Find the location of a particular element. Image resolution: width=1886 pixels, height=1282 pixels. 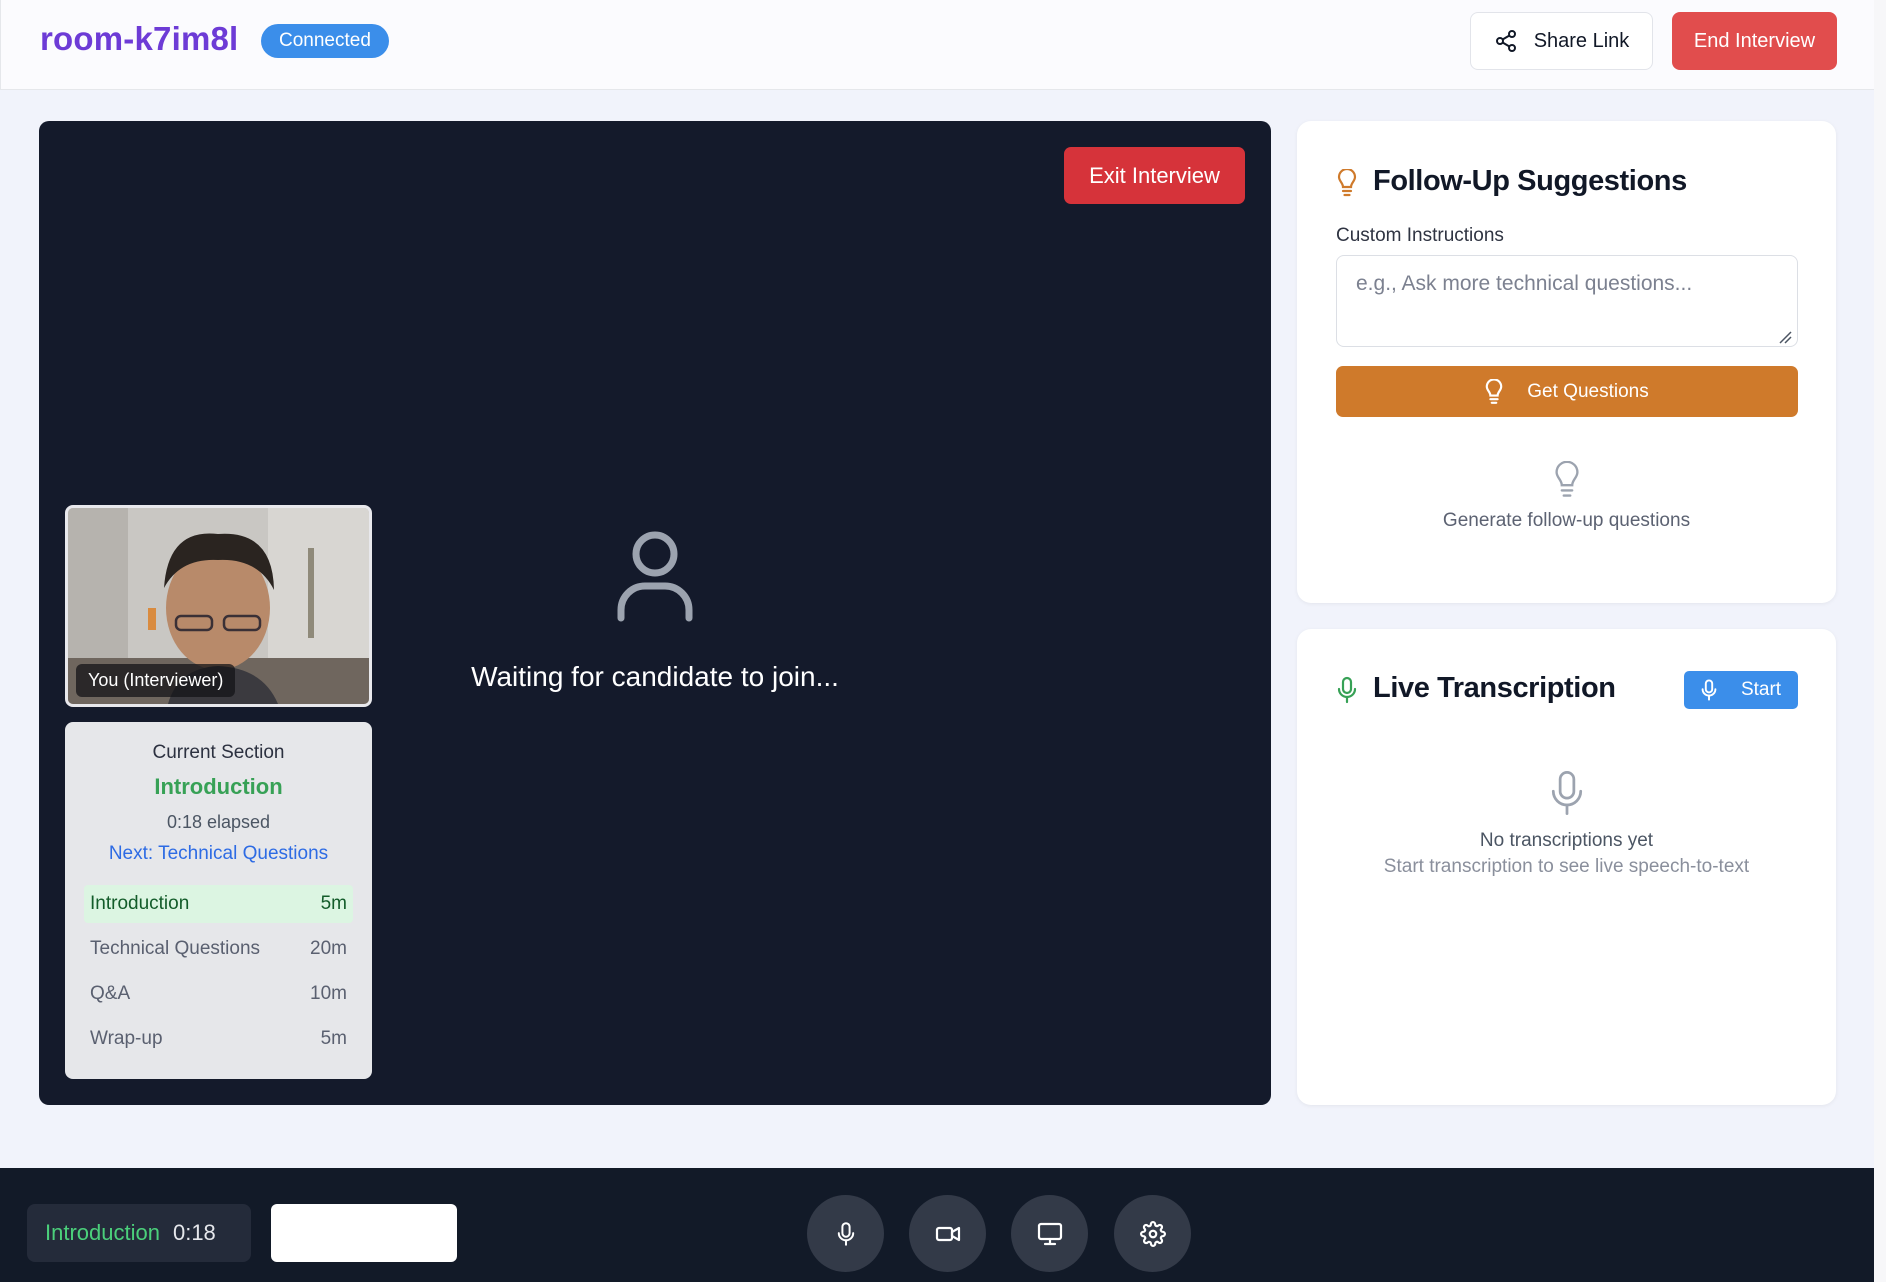

current-section-caption: Current Section is located at coordinates (218, 752).